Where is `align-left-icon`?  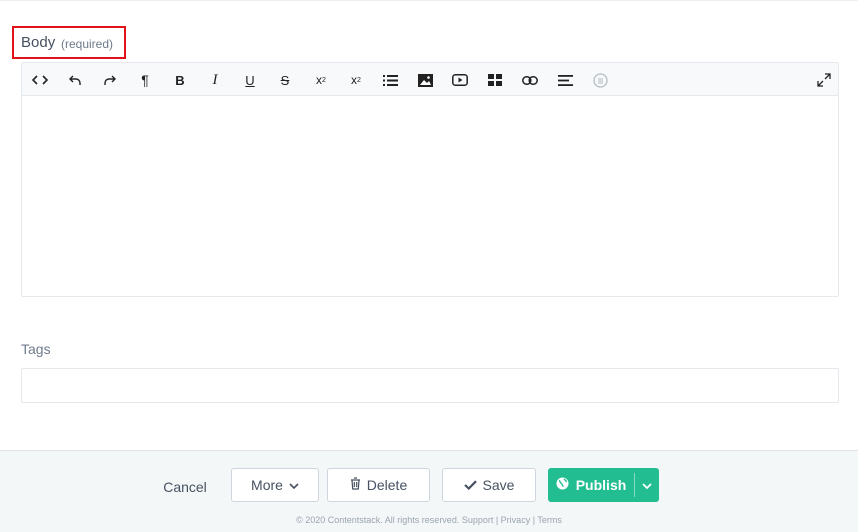 align-left-icon is located at coordinates (565, 80).